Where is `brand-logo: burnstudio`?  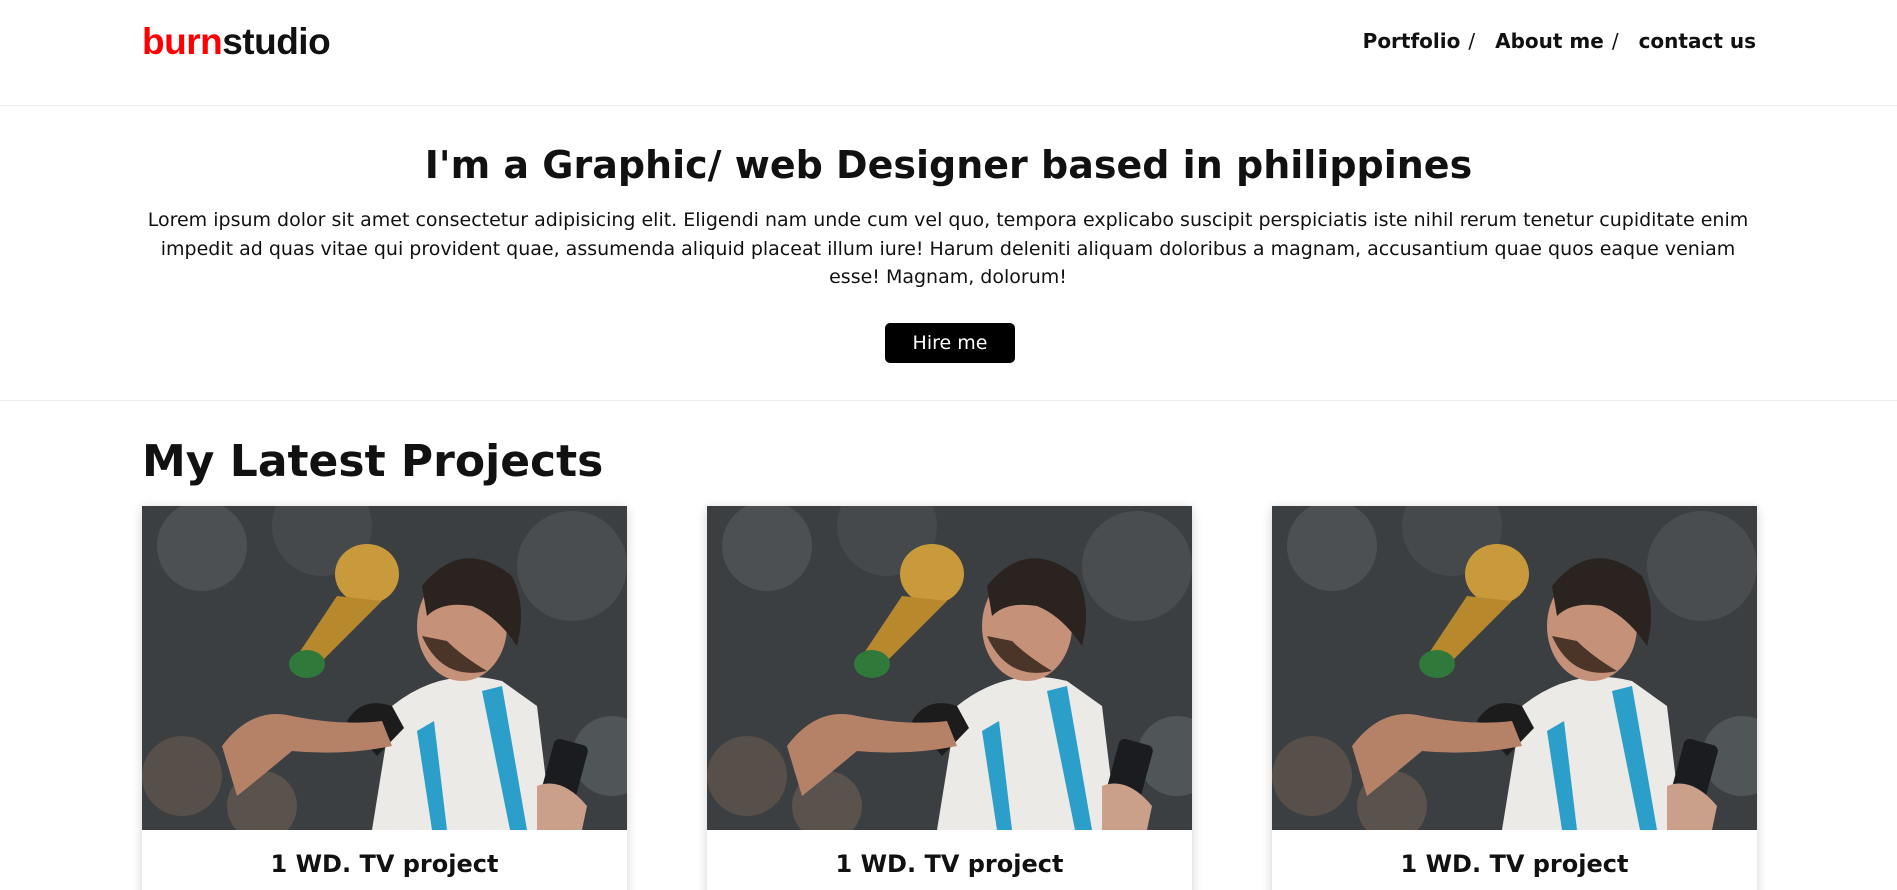 brand-logo: burnstudio is located at coordinates (236, 42).